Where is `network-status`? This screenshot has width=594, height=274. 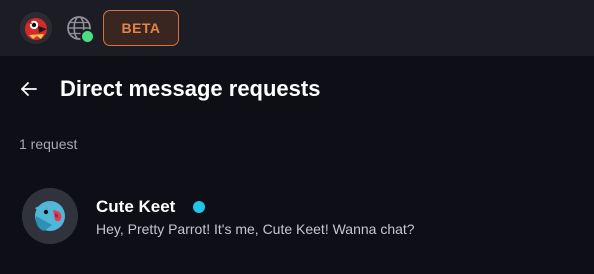
network-status is located at coordinates (80, 29).